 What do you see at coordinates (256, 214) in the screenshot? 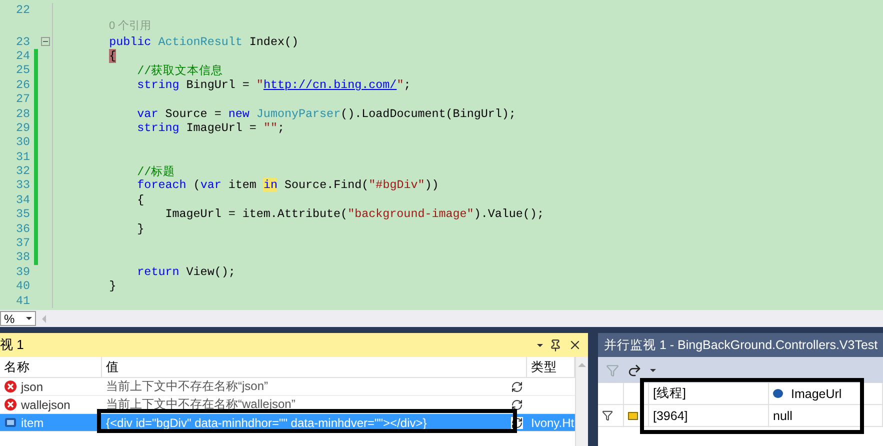
I see `code-token: ImageUrl = item.Attribute(` at bounding box center [256, 214].